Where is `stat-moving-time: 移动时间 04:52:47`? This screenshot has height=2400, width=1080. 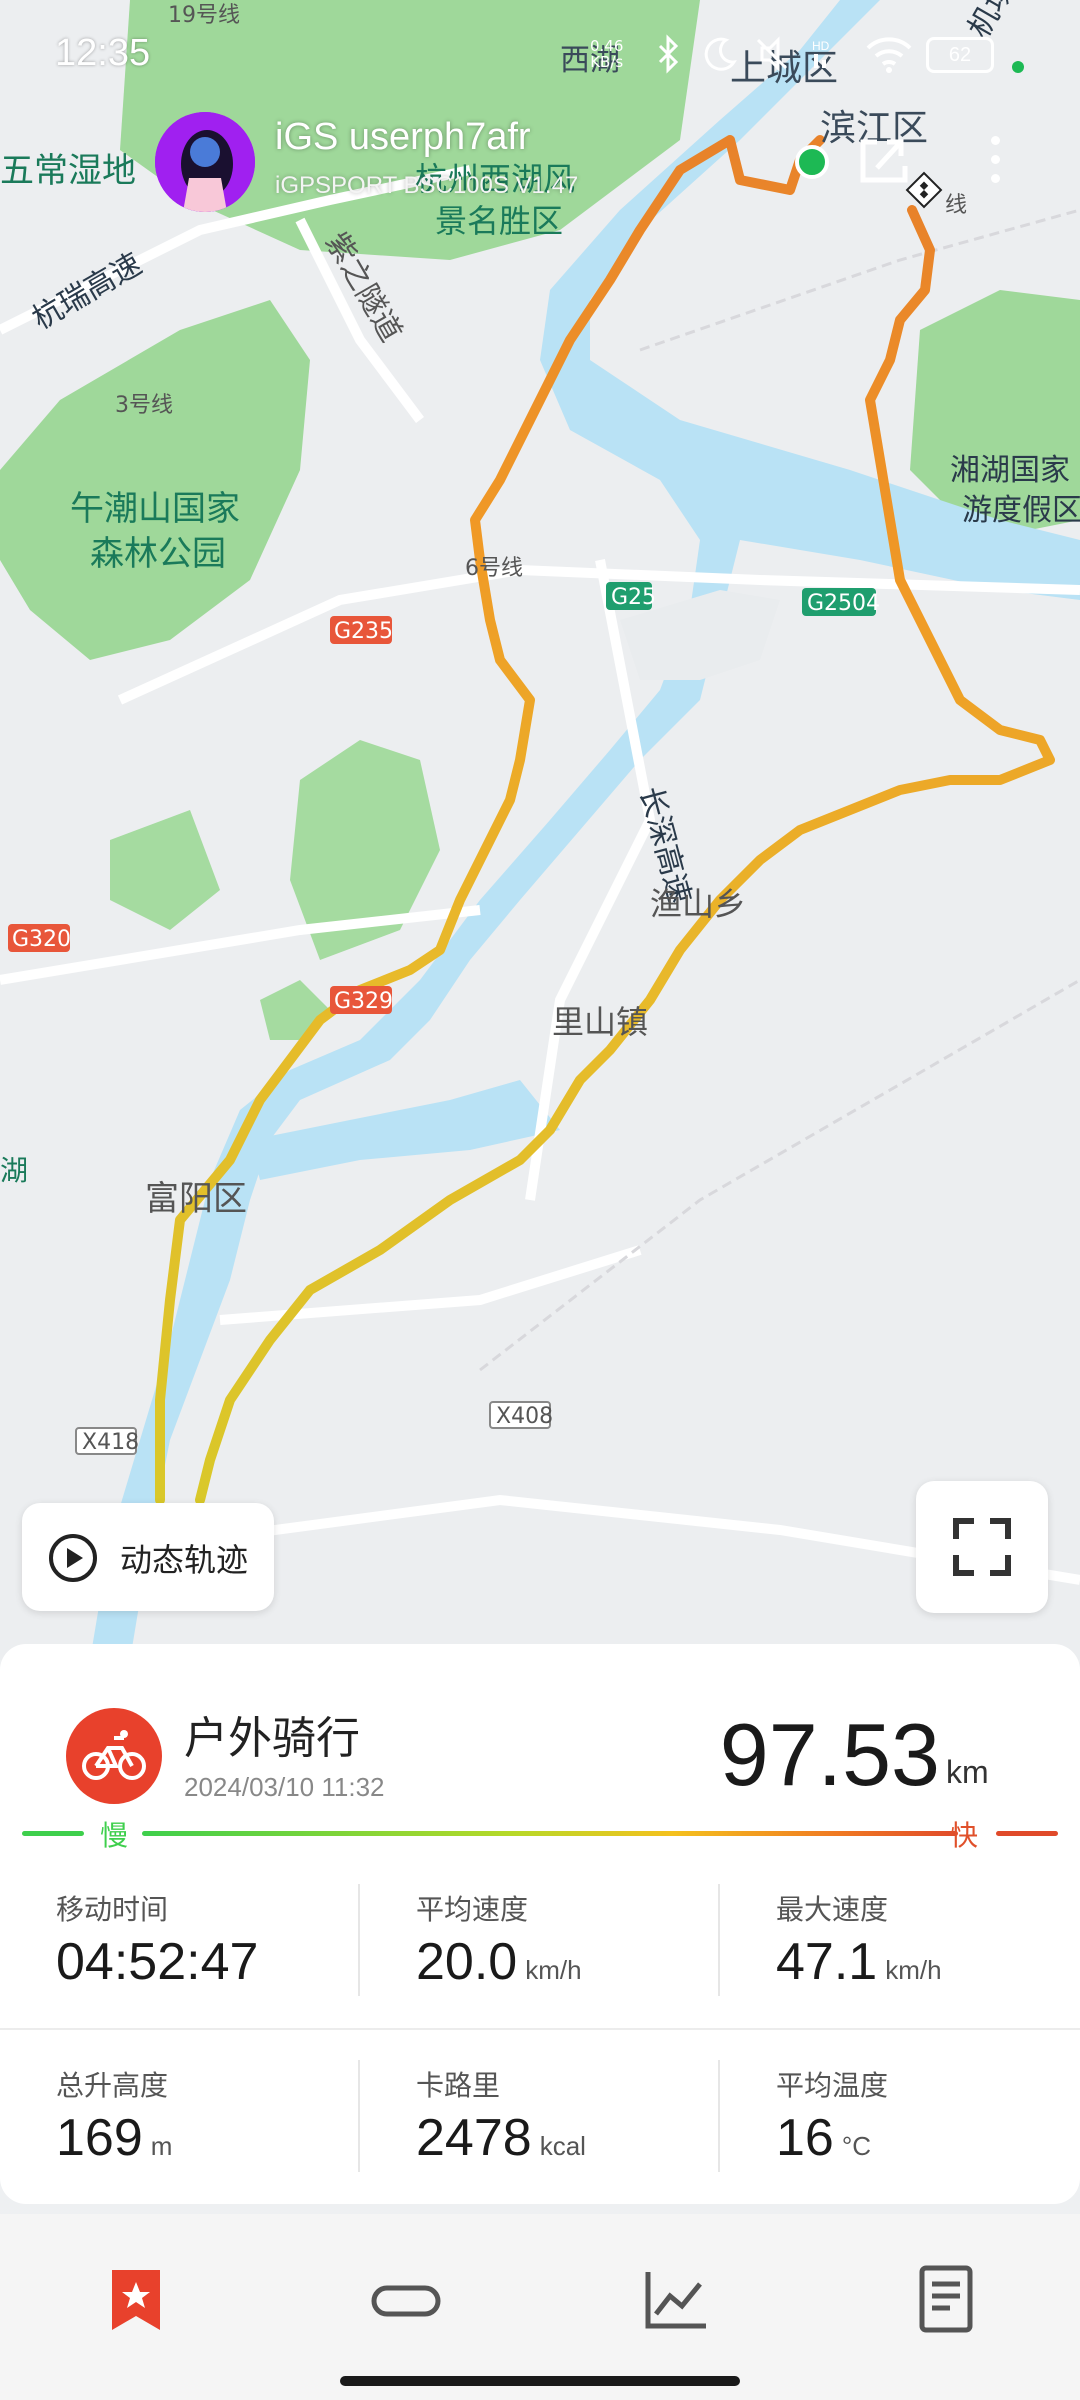 stat-moving-time: 移动时间 04:52:47 is located at coordinates (221, 1948).